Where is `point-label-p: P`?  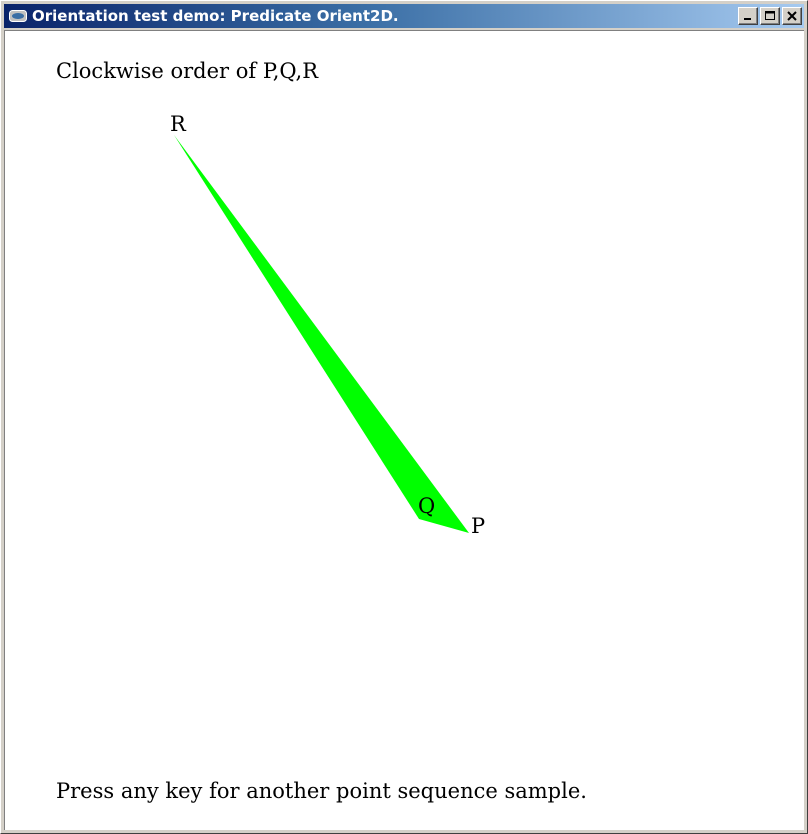 point-label-p: P is located at coordinates (478, 526).